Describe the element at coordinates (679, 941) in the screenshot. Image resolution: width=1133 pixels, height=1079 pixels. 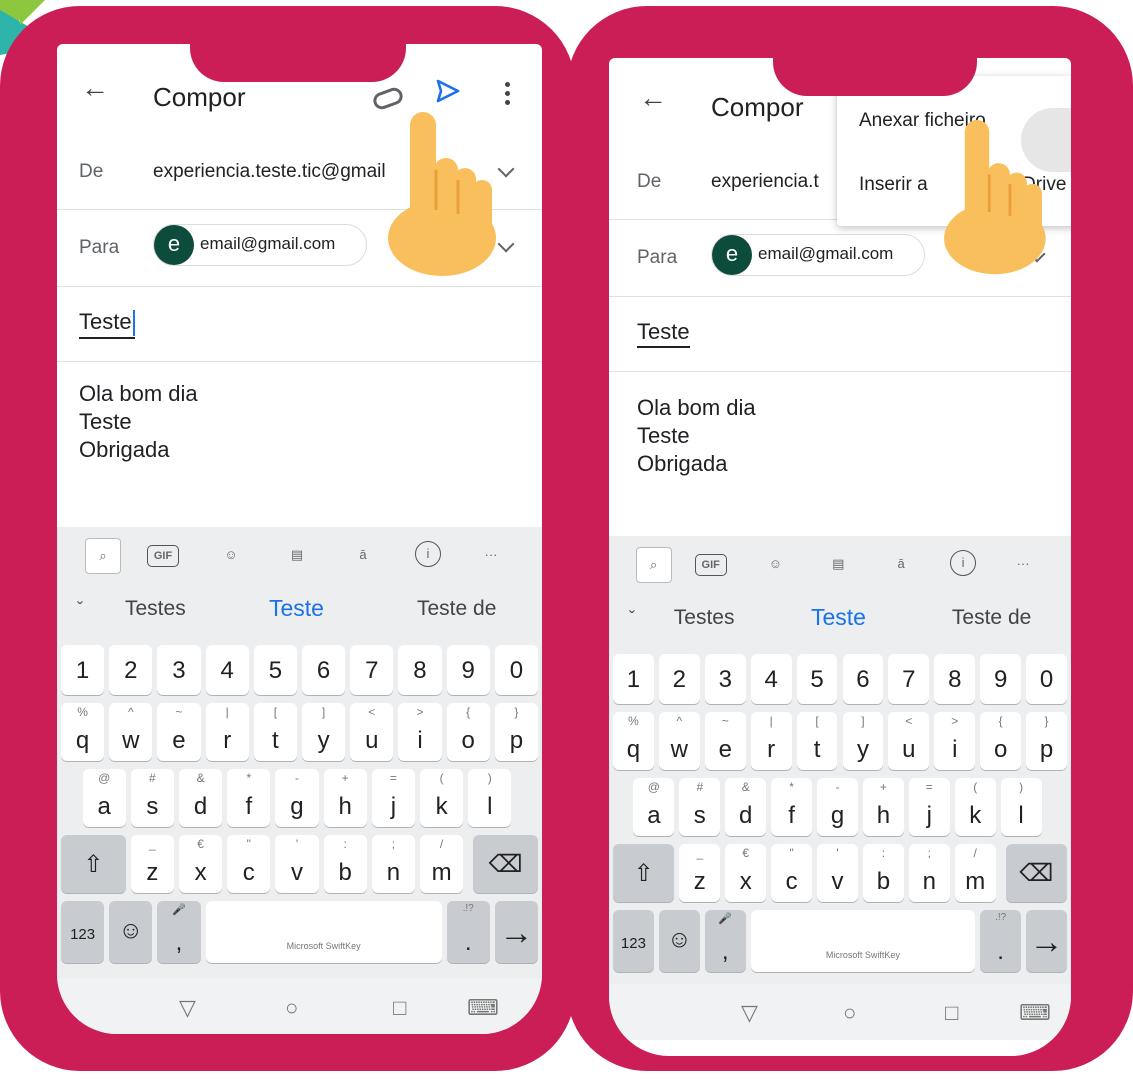
I see `emoji-key: ☺` at that location.